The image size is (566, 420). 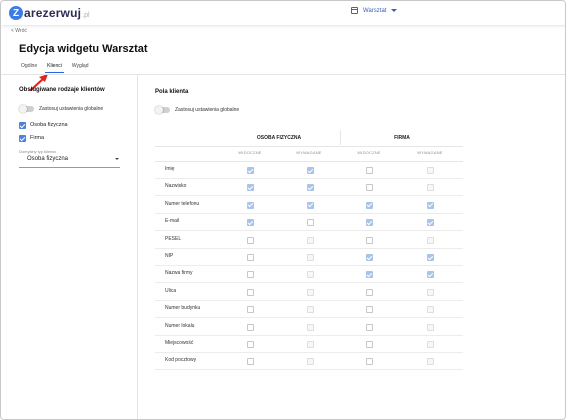 I want to click on tabs-divider, so click(x=283, y=74).